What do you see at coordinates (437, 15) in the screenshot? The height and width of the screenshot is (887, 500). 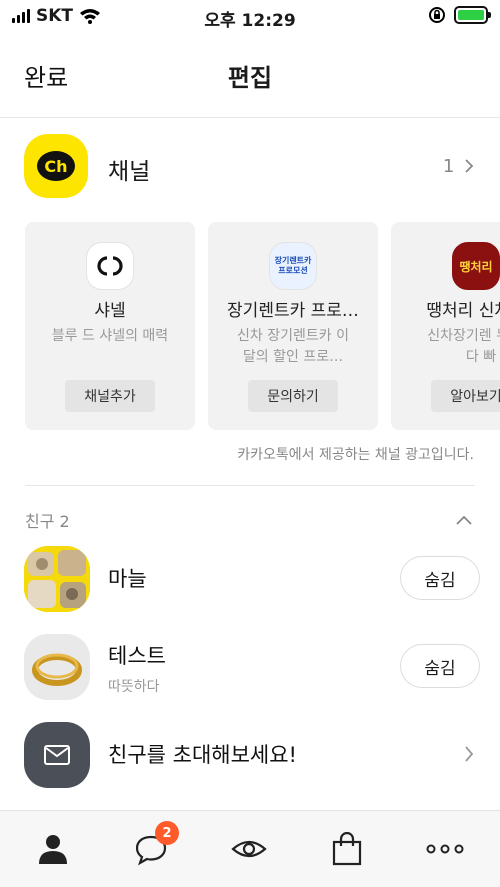 I see `rotation-lock-icon` at bounding box center [437, 15].